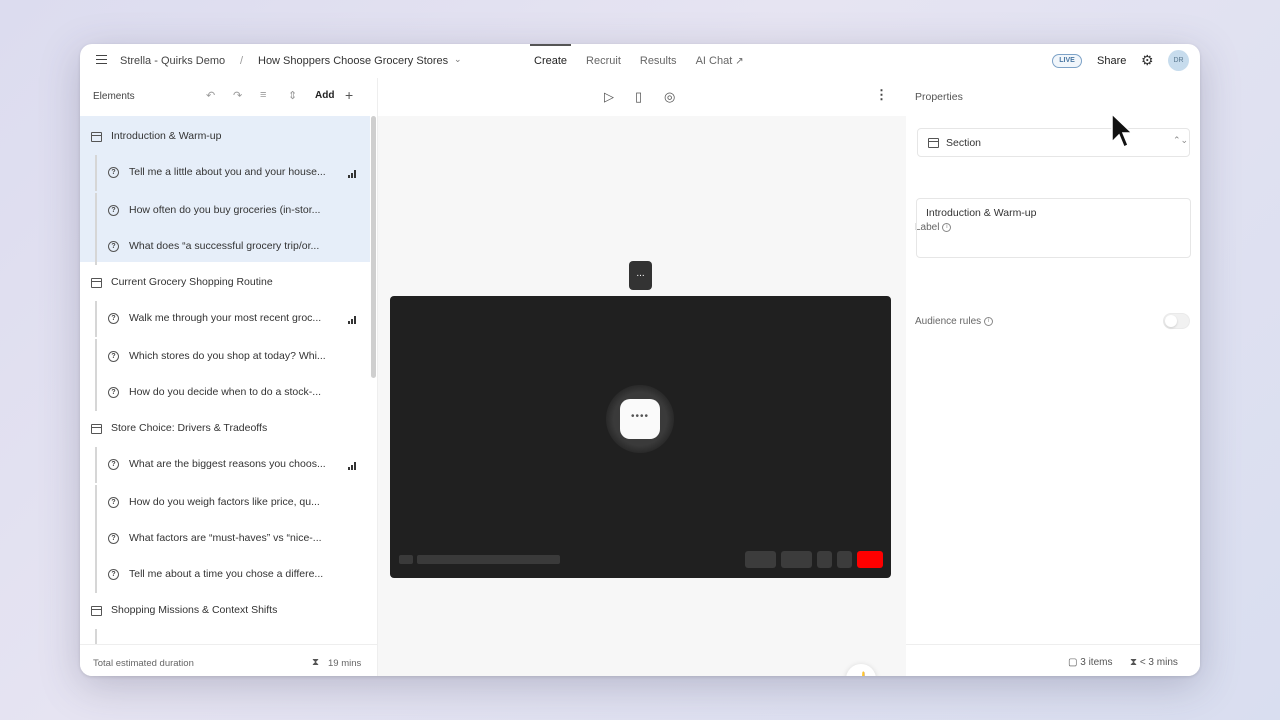 The height and width of the screenshot is (720, 1280). I want to click on workspace-name: Strella - Quirks Demo, so click(172, 61).